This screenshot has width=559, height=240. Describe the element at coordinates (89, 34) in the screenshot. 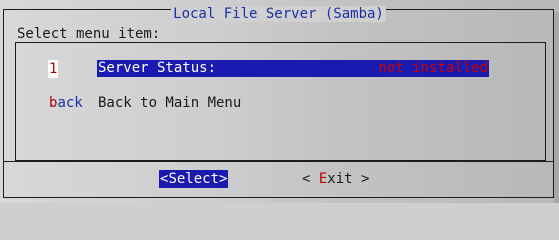

I see `menu-prompt: Select menu item:` at that location.